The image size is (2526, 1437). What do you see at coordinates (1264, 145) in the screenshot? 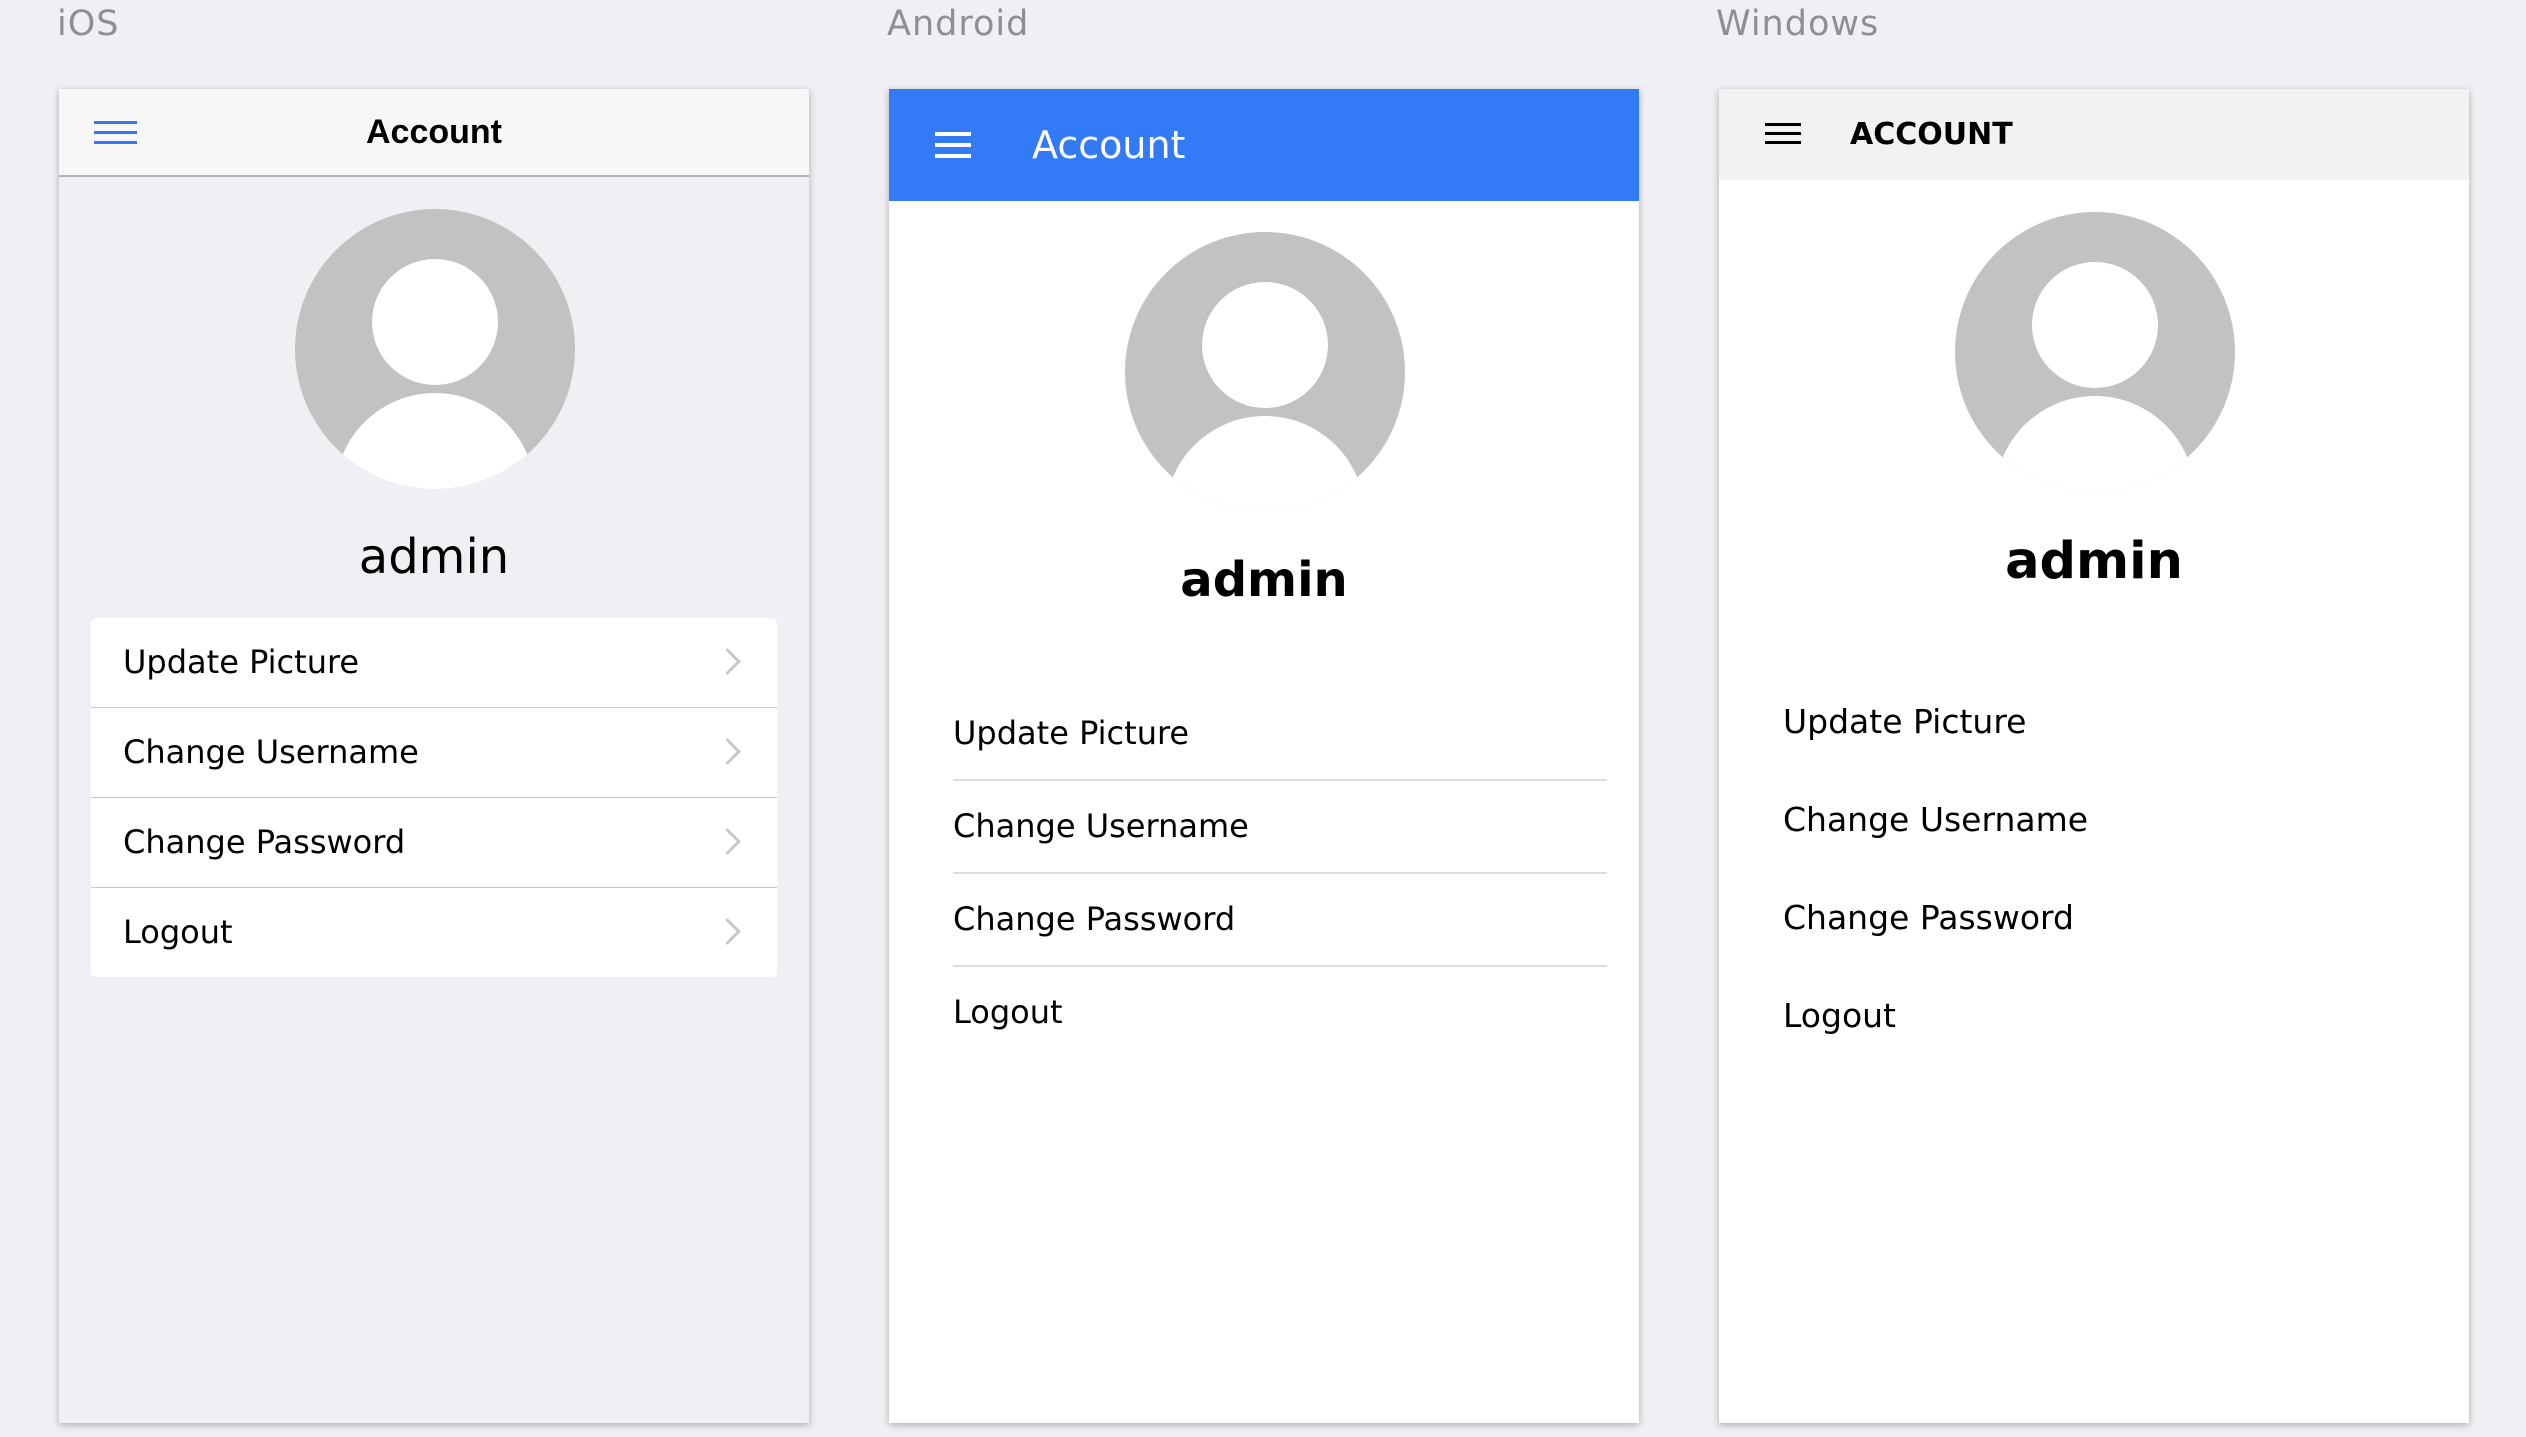
I see `app-toolbar: Account` at bounding box center [1264, 145].